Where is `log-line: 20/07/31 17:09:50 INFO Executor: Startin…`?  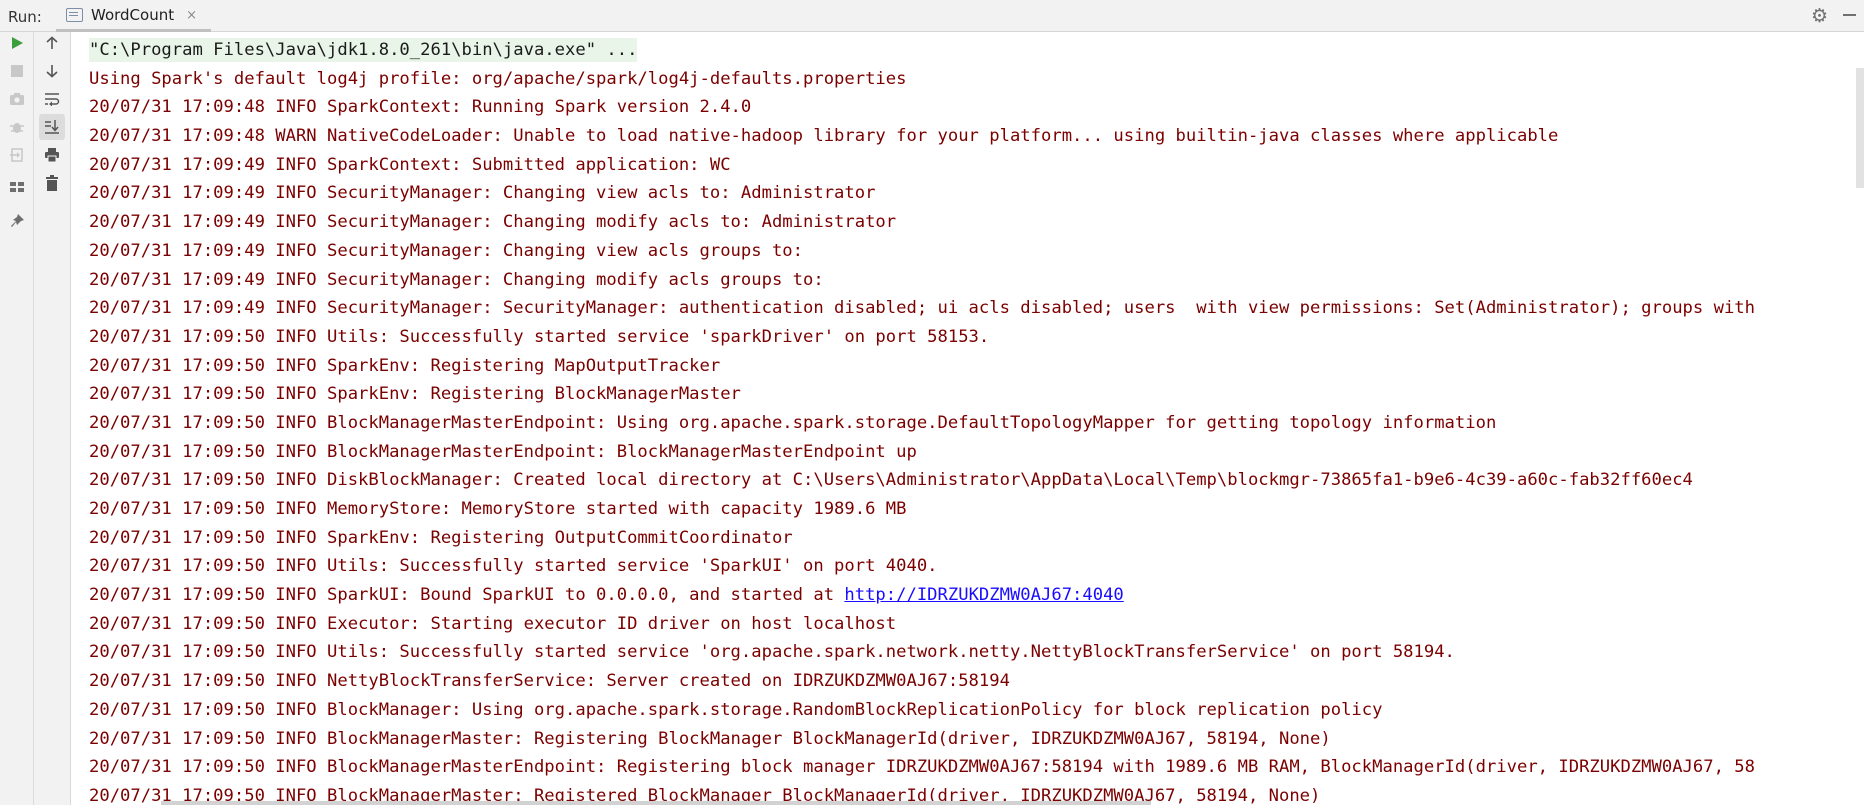 log-line: 20/07/31 17:09:50 INFO Executor: Startin… is located at coordinates (493, 623).